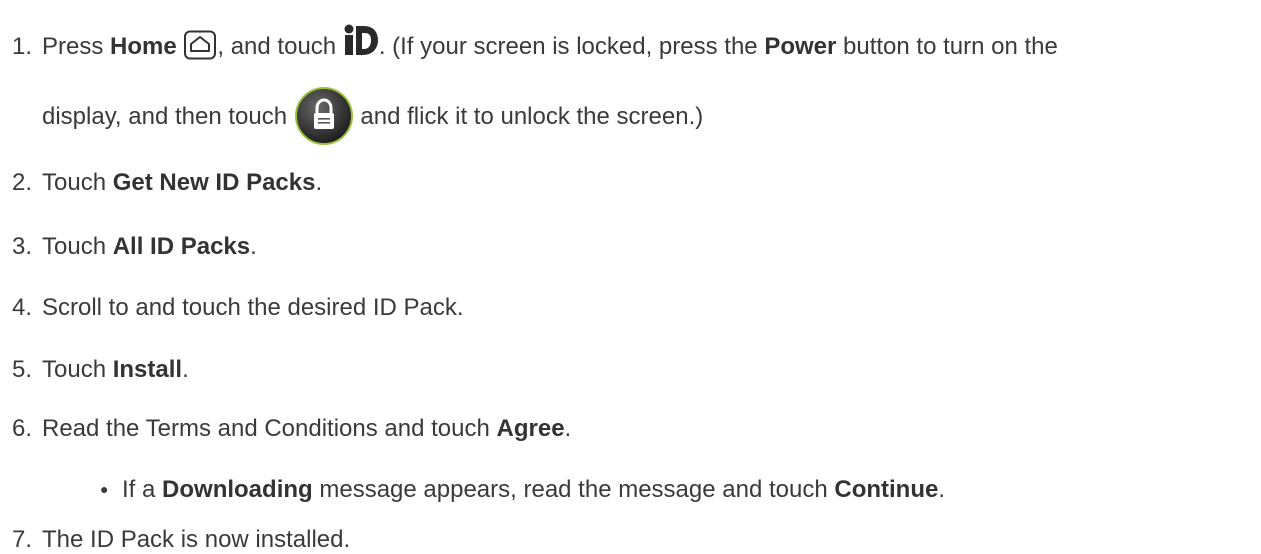 This screenshot has width=1261, height=554. I want to click on step-5: 5. Touch Install., so click(100, 369).